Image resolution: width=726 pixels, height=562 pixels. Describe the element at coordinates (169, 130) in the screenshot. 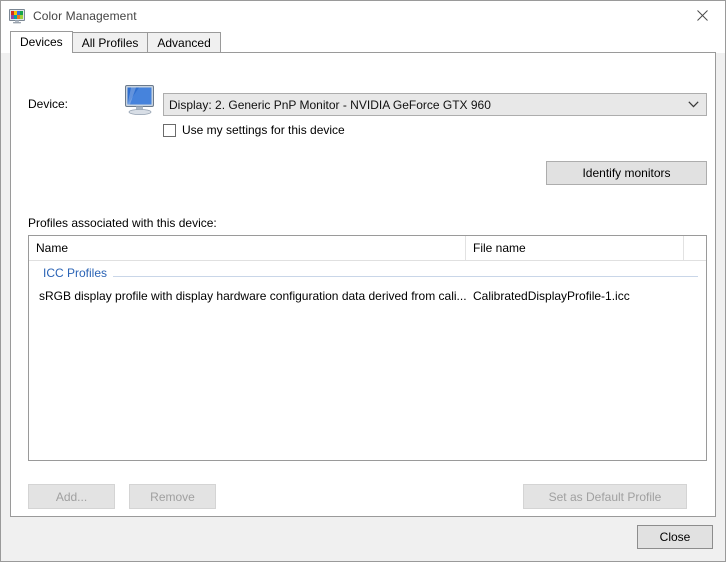

I see `checkbox-box` at that location.